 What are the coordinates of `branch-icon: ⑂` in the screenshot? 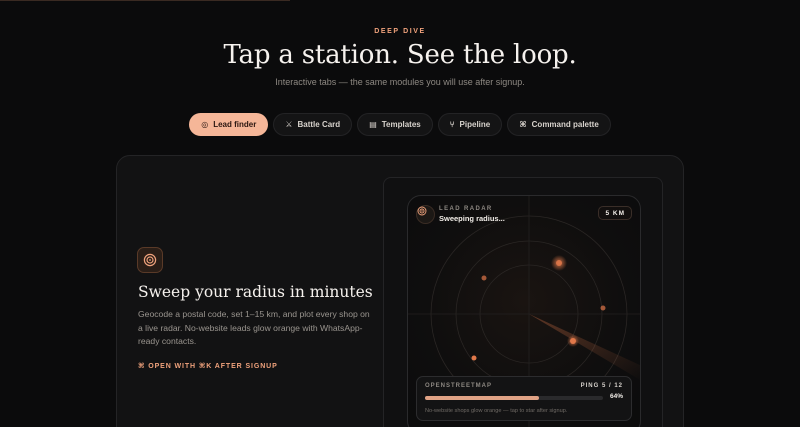 It's located at (452, 124).